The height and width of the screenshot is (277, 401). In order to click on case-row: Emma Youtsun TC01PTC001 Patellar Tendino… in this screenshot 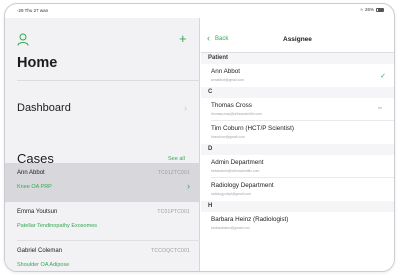, I will do `click(102, 221)`.